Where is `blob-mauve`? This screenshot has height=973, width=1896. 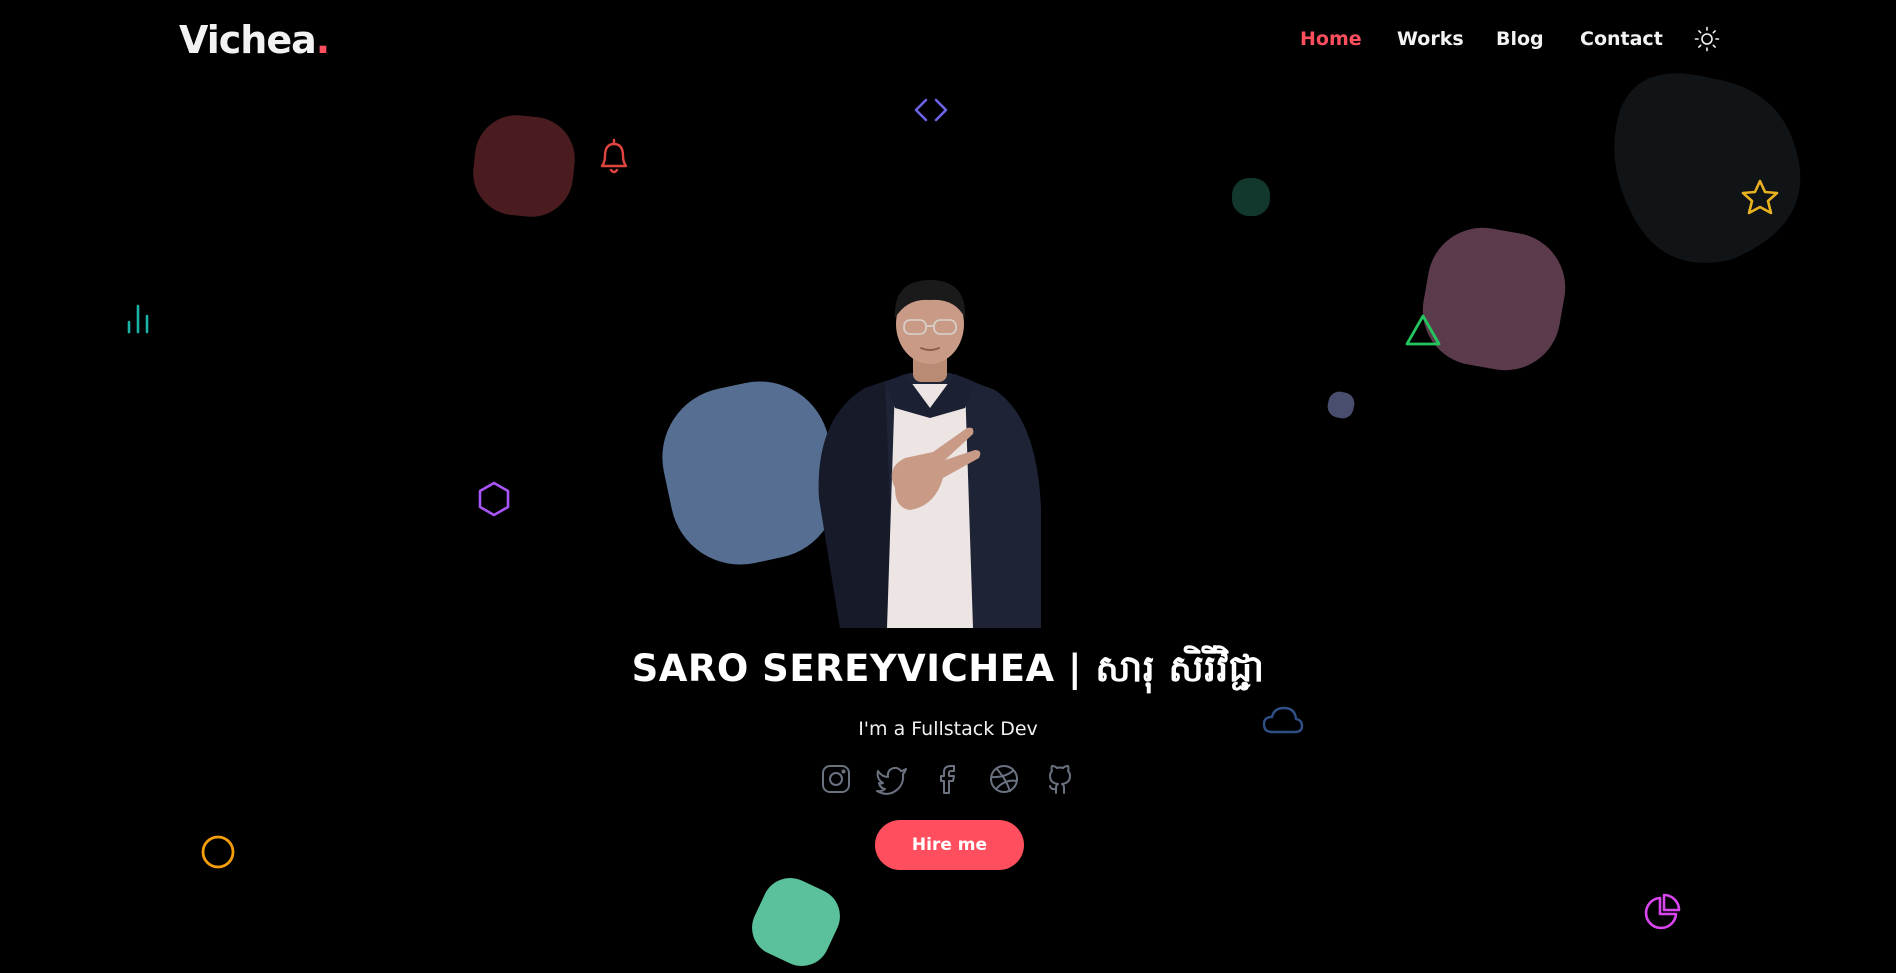
blob-mauve is located at coordinates (1494, 299).